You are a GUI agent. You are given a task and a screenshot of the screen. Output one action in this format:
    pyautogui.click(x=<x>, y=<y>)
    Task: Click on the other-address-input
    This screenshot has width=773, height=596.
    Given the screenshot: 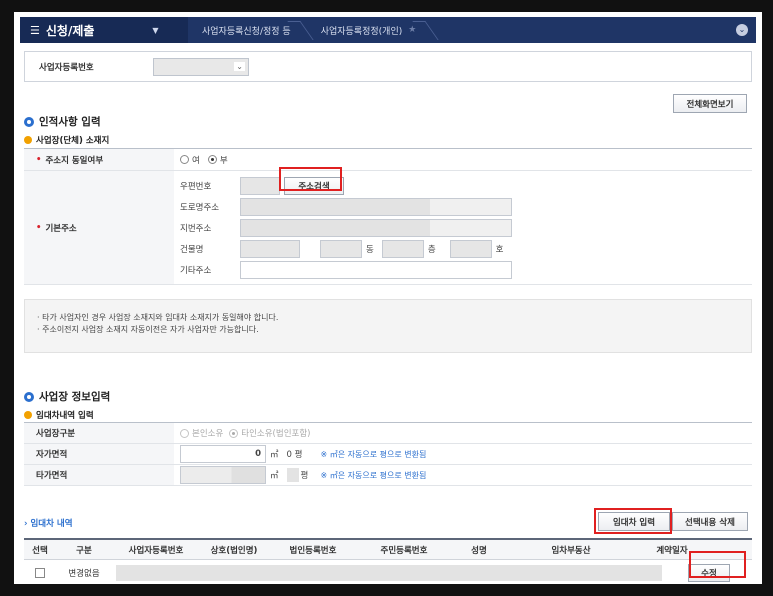 What is the action you would take?
    pyautogui.click(x=376, y=269)
    